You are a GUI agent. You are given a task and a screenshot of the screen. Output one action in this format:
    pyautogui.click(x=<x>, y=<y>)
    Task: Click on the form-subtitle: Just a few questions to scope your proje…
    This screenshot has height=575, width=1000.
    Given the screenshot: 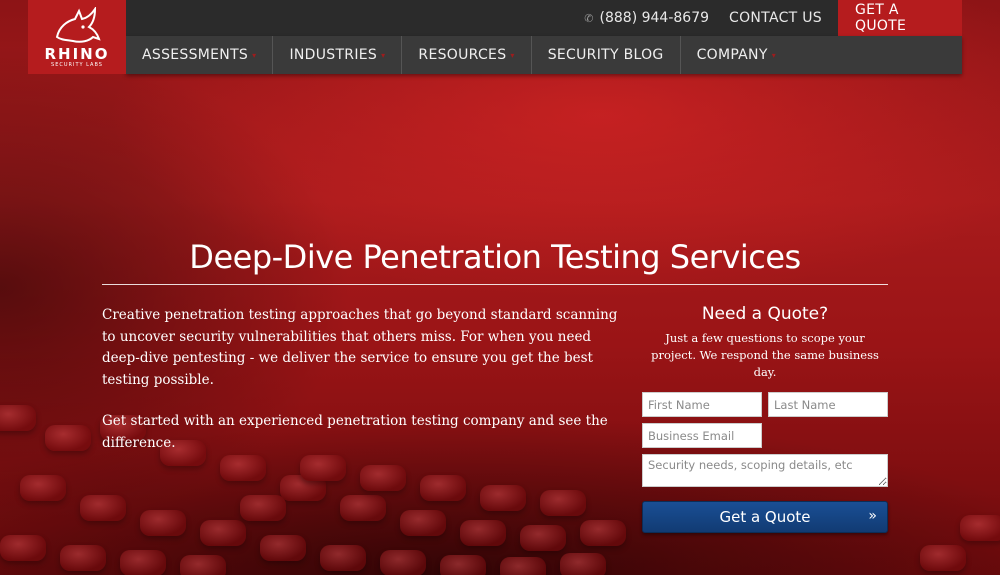 What is the action you would take?
    pyautogui.click(x=765, y=355)
    